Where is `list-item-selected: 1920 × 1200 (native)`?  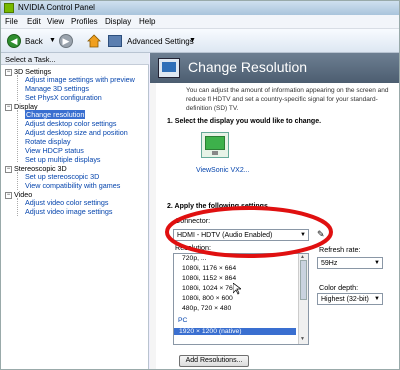 list-item-selected: 1920 × 1200 (native) is located at coordinates (235, 331).